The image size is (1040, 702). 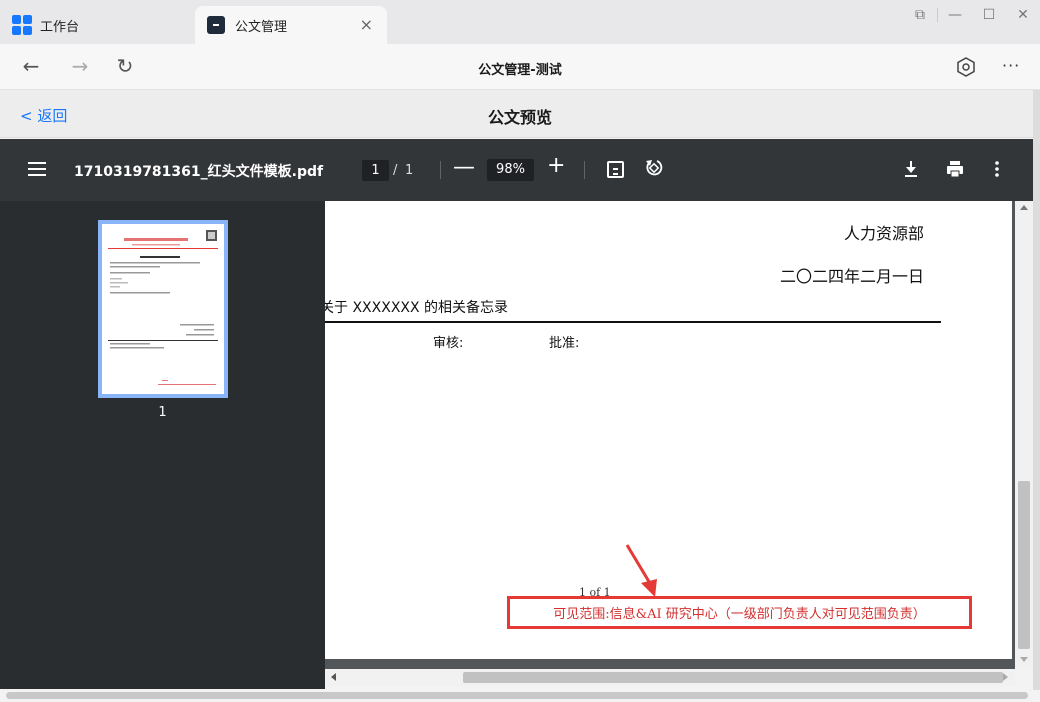 I want to click on page-horizontal-scrollbar, so click(x=517, y=695).